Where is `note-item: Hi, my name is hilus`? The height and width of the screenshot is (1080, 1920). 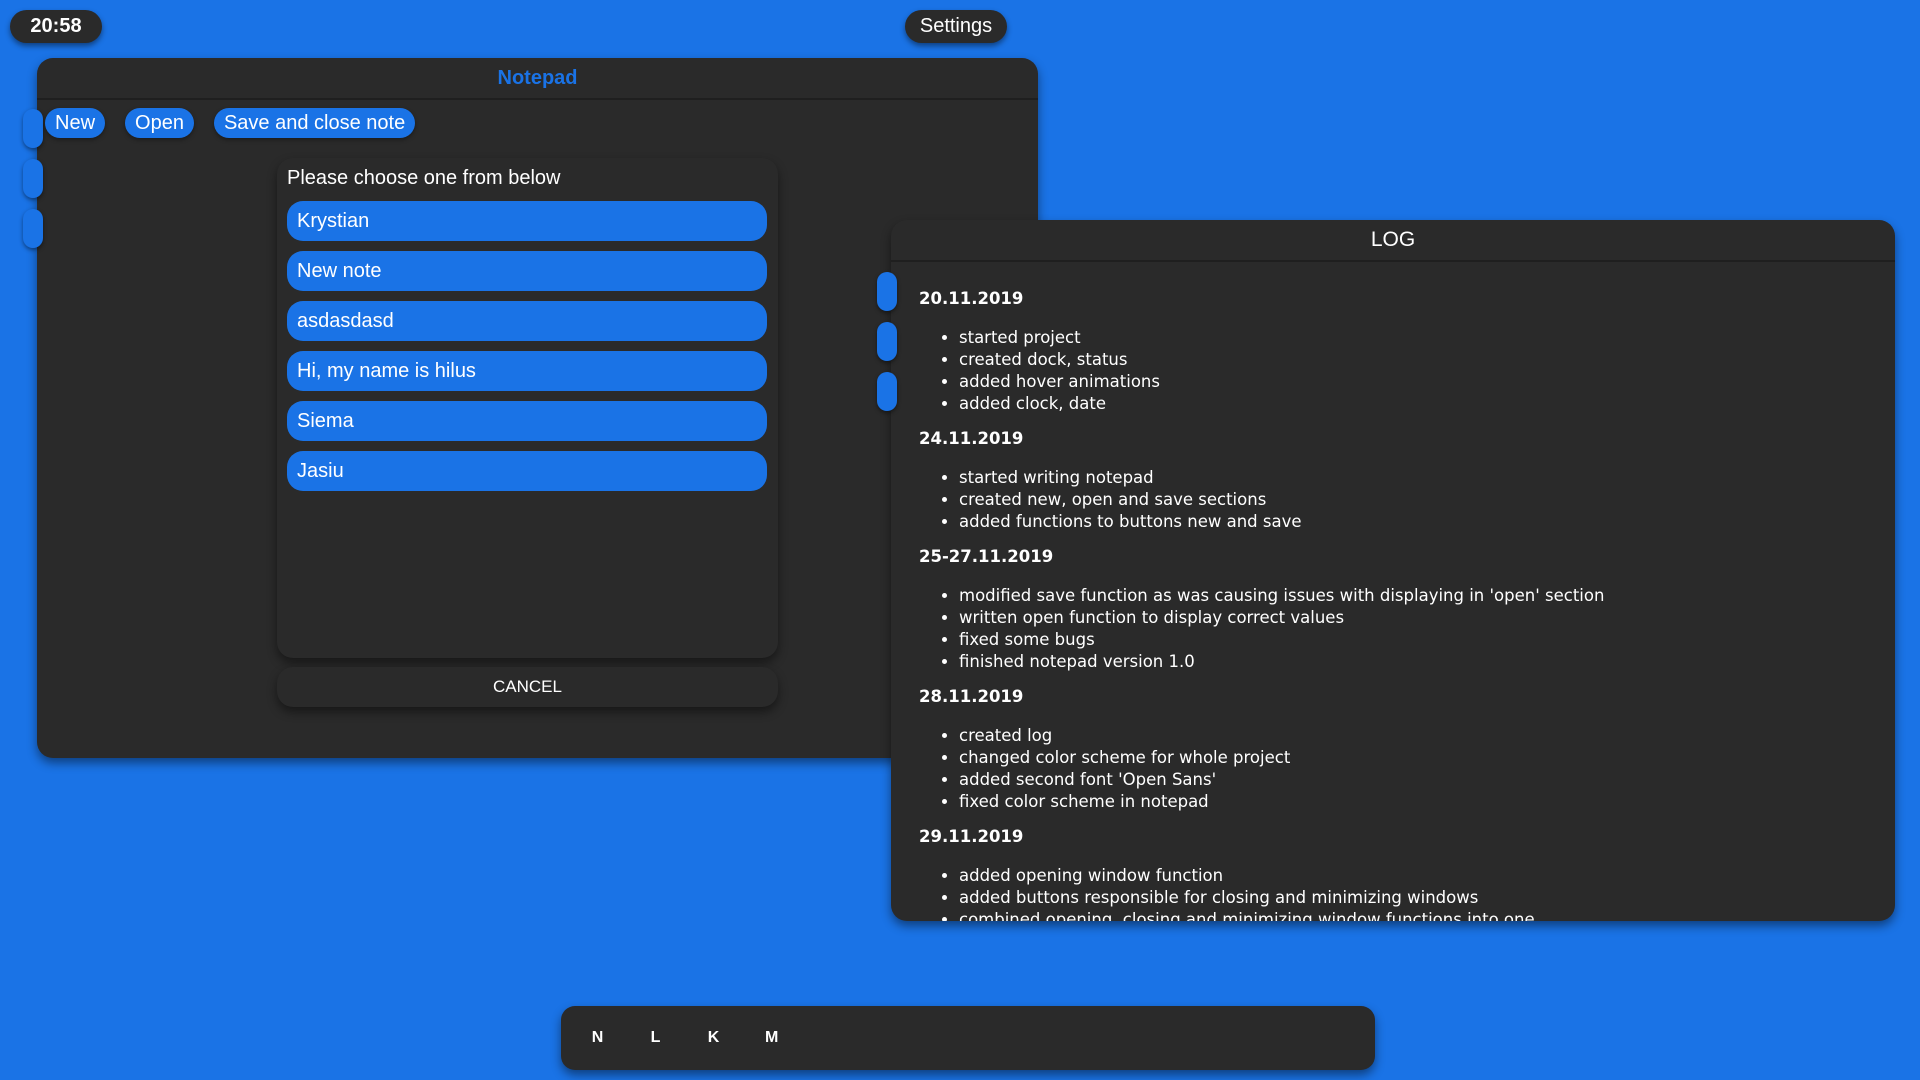 note-item: Hi, my name is hilus is located at coordinates (527, 371).